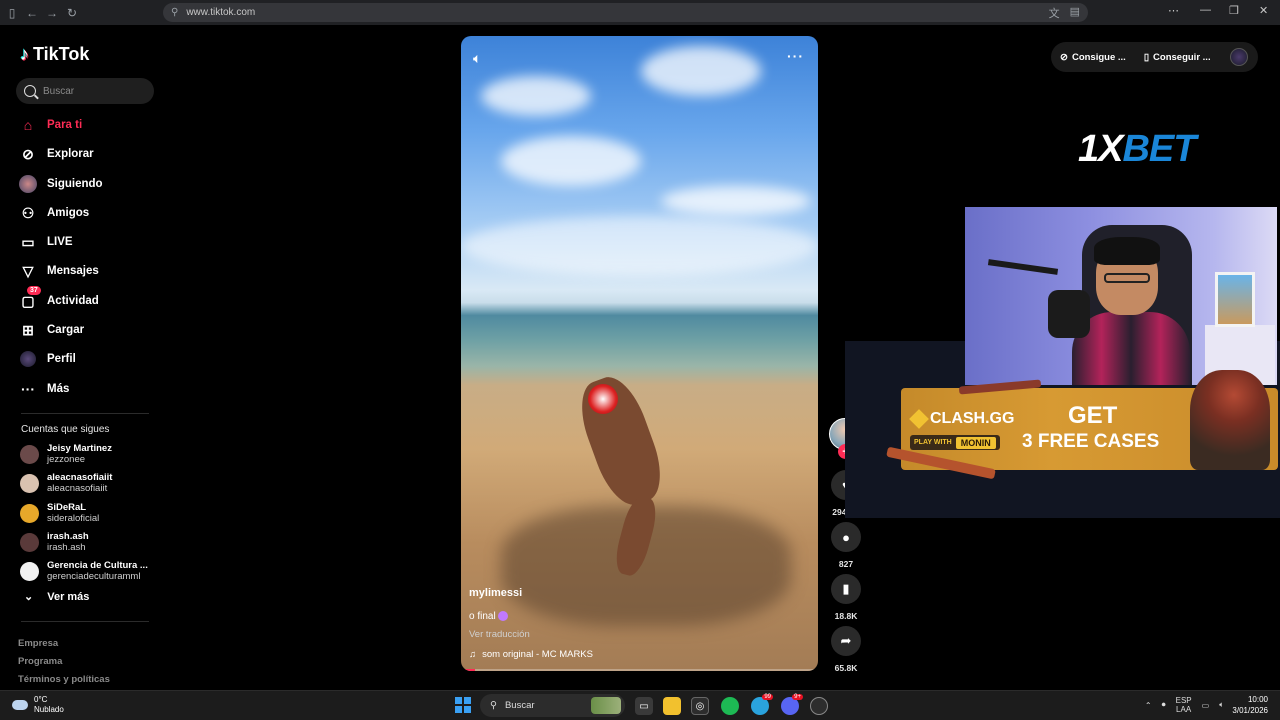 This screenshot has width=1280, height=720. Describe the element at coordinates (846, 589) in the screenshot. I see `bookmark-icon: ▮` at that location.